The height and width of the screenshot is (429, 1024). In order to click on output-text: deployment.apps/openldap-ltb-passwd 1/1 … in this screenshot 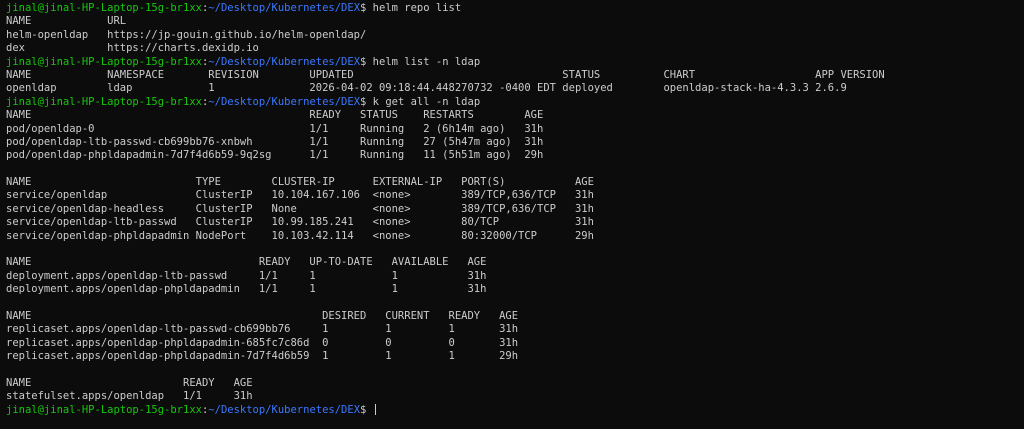, I will do `click(246, 275)`.